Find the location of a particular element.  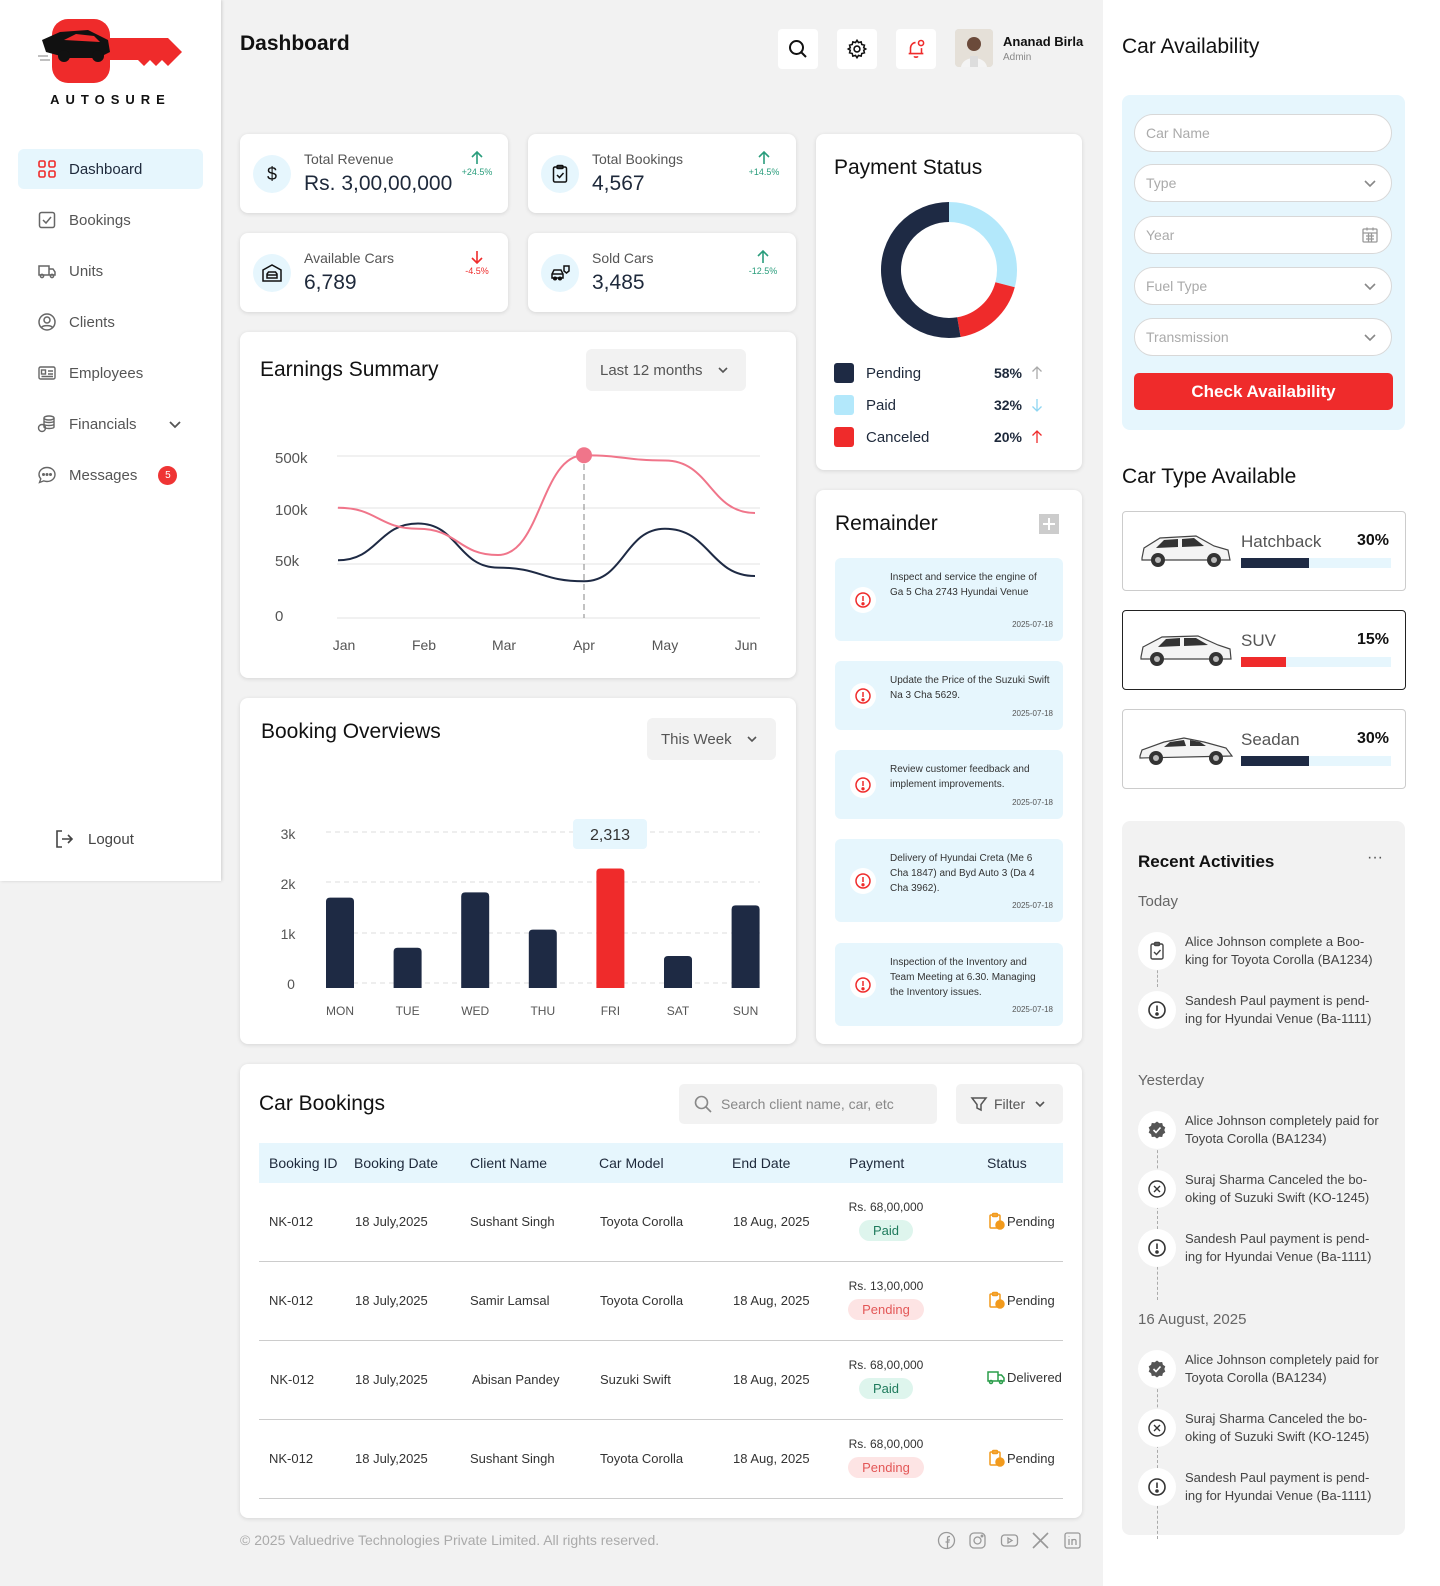

instagram-icon is located at coordinates (977, 1540).